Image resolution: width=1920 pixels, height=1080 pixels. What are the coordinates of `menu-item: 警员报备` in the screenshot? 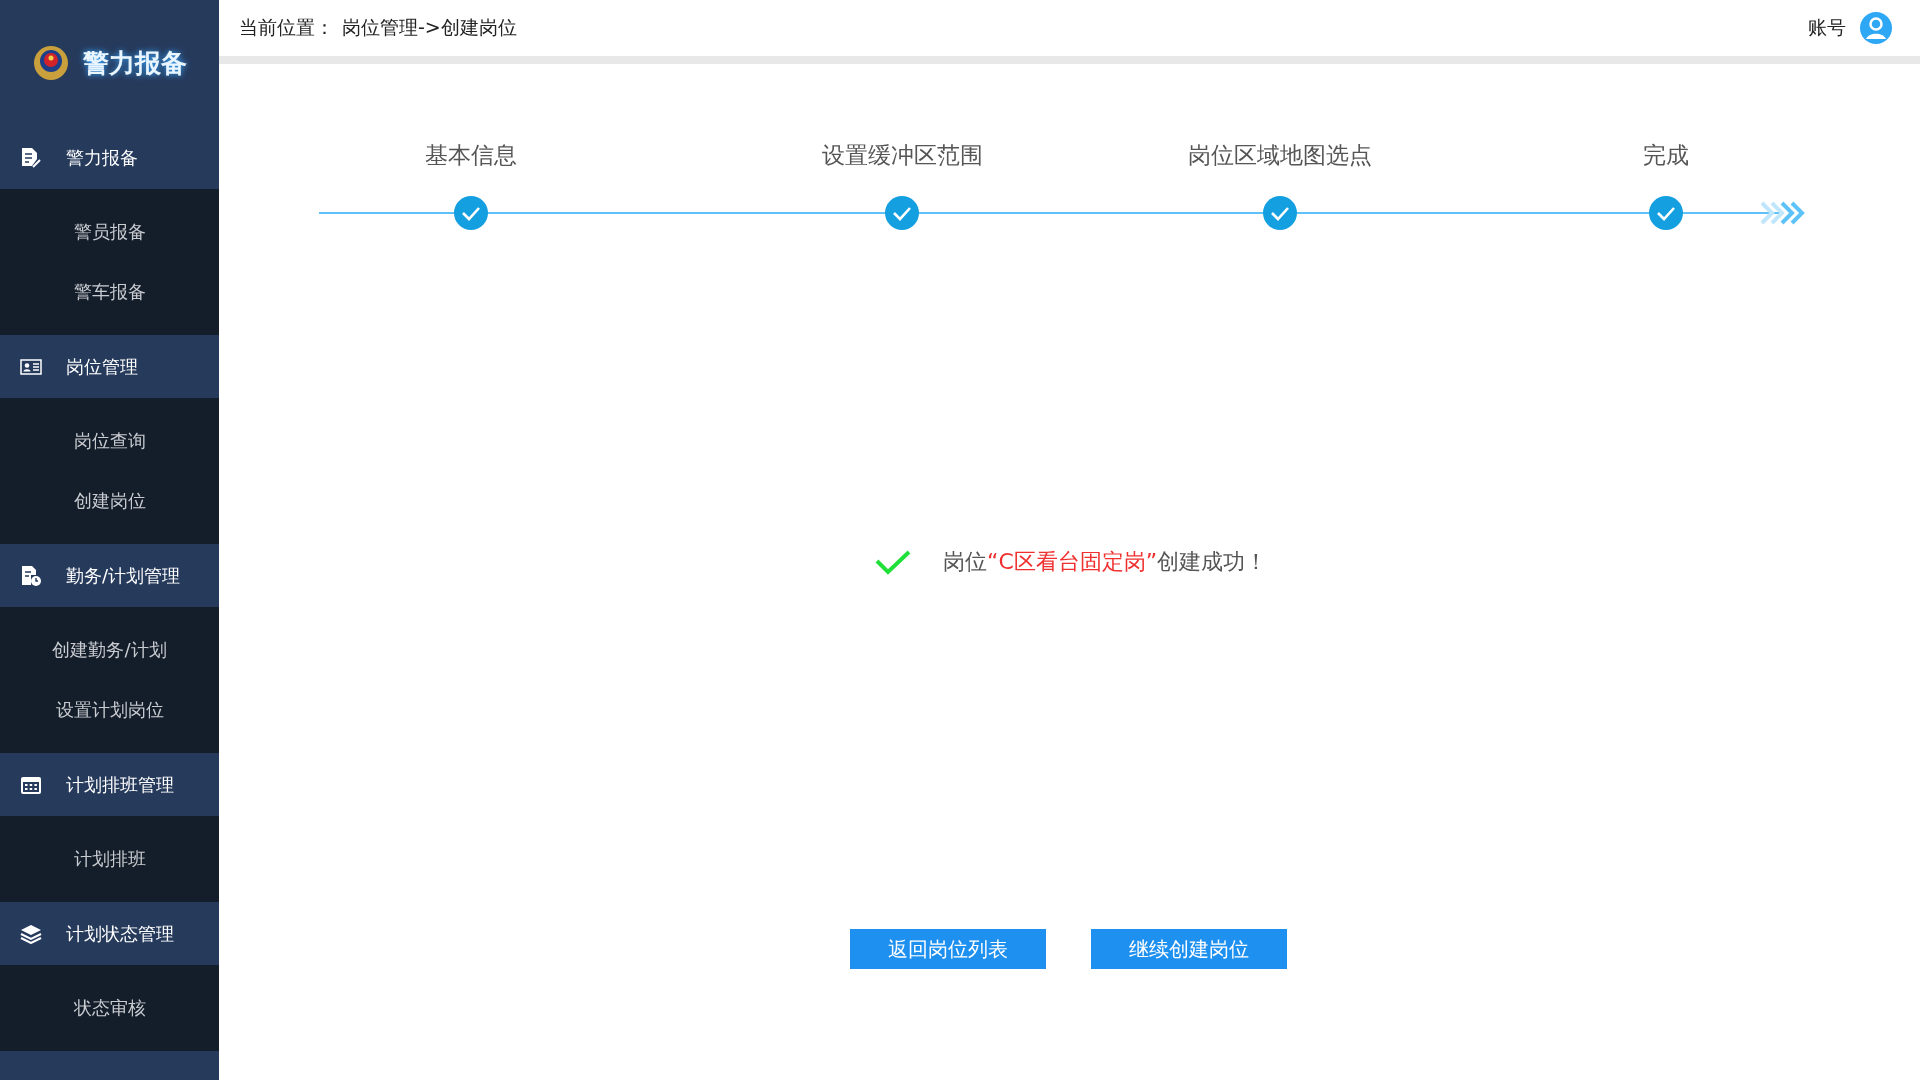 It's located at (109, 232).